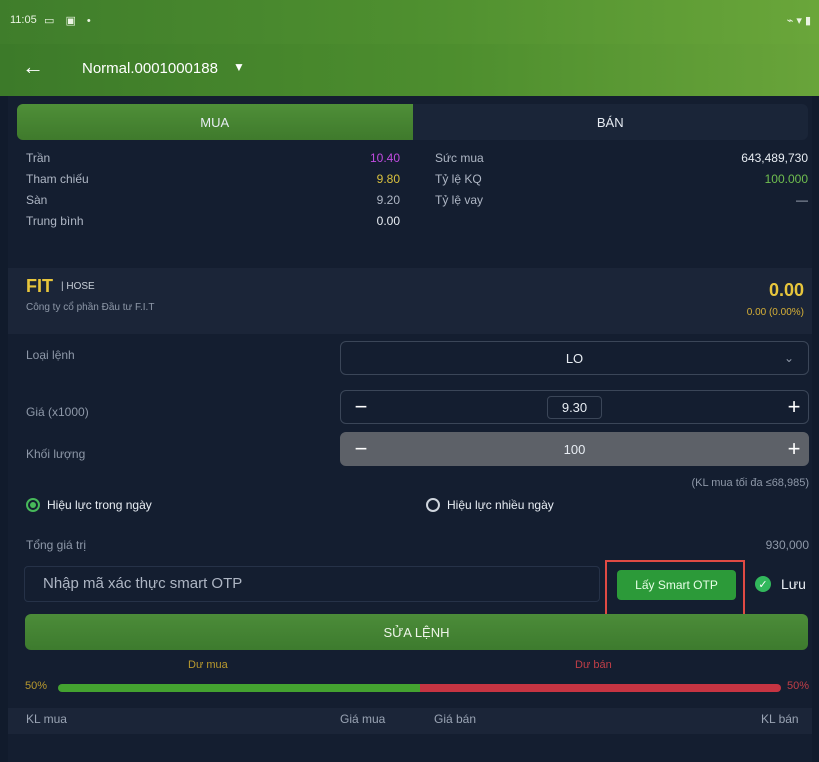 This screenshot has height=762, width=819. Describe the element at coordinates (780, 584) in the screenshot. I see `save-otp-toggle: ✓ Lưu` at that location.